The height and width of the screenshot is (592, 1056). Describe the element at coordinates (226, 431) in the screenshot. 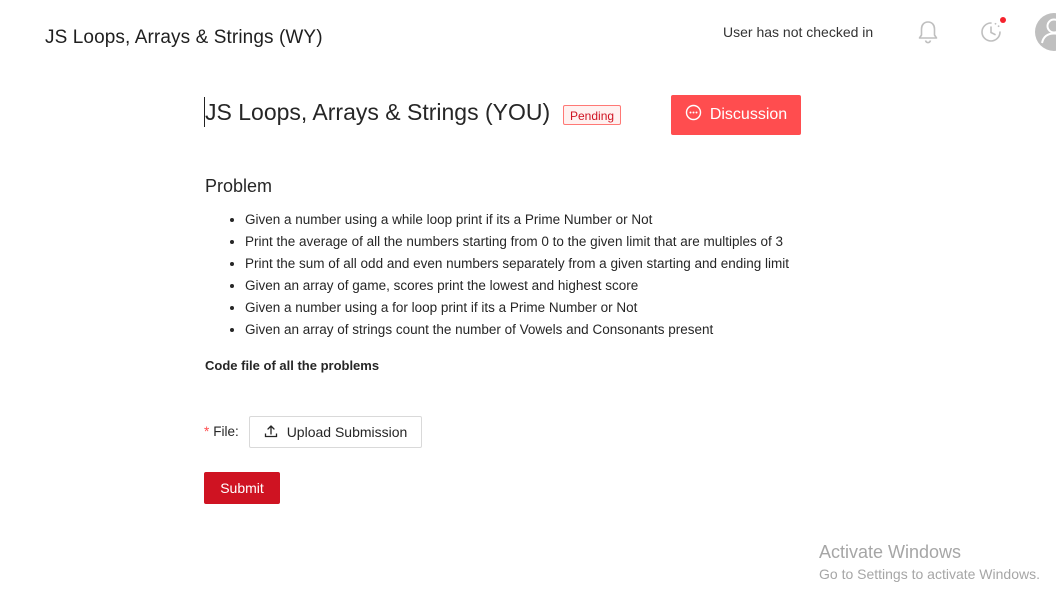

I see `file-label-text: File:` at that location.